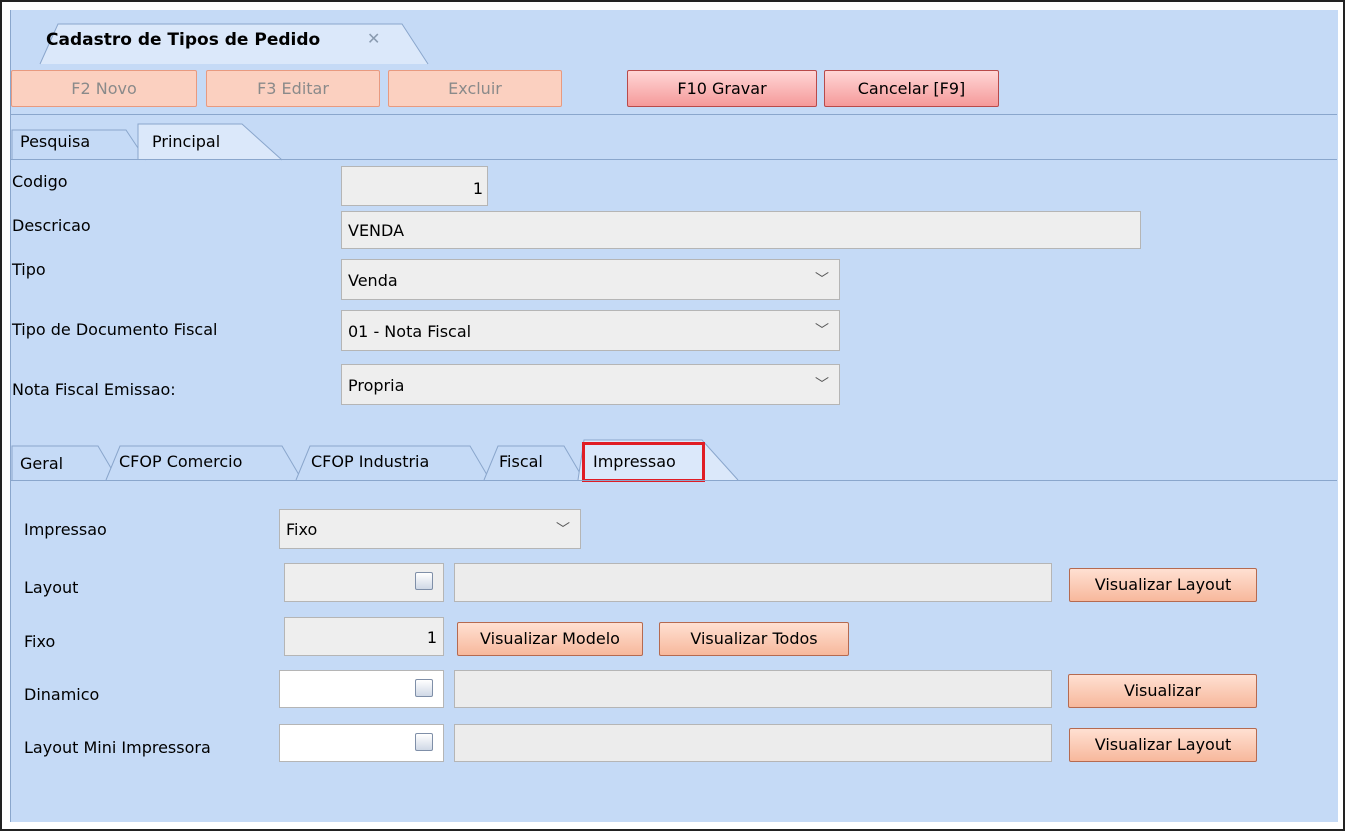 This screenshot has height=831, width=1345. Describe the element at coordinates (753, 743) in the screenshot. I see `mini-impressora-description-field` at that location.